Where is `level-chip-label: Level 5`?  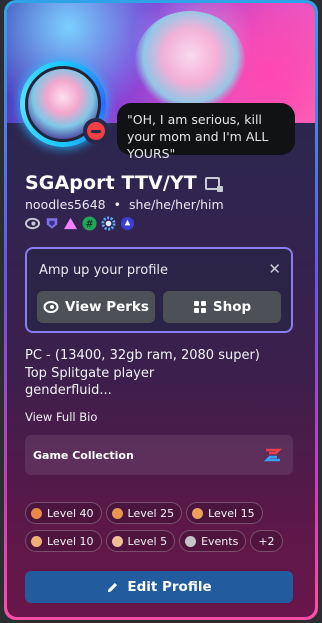
level-chip-label: Level 5 is located at coordinates (147, 541).